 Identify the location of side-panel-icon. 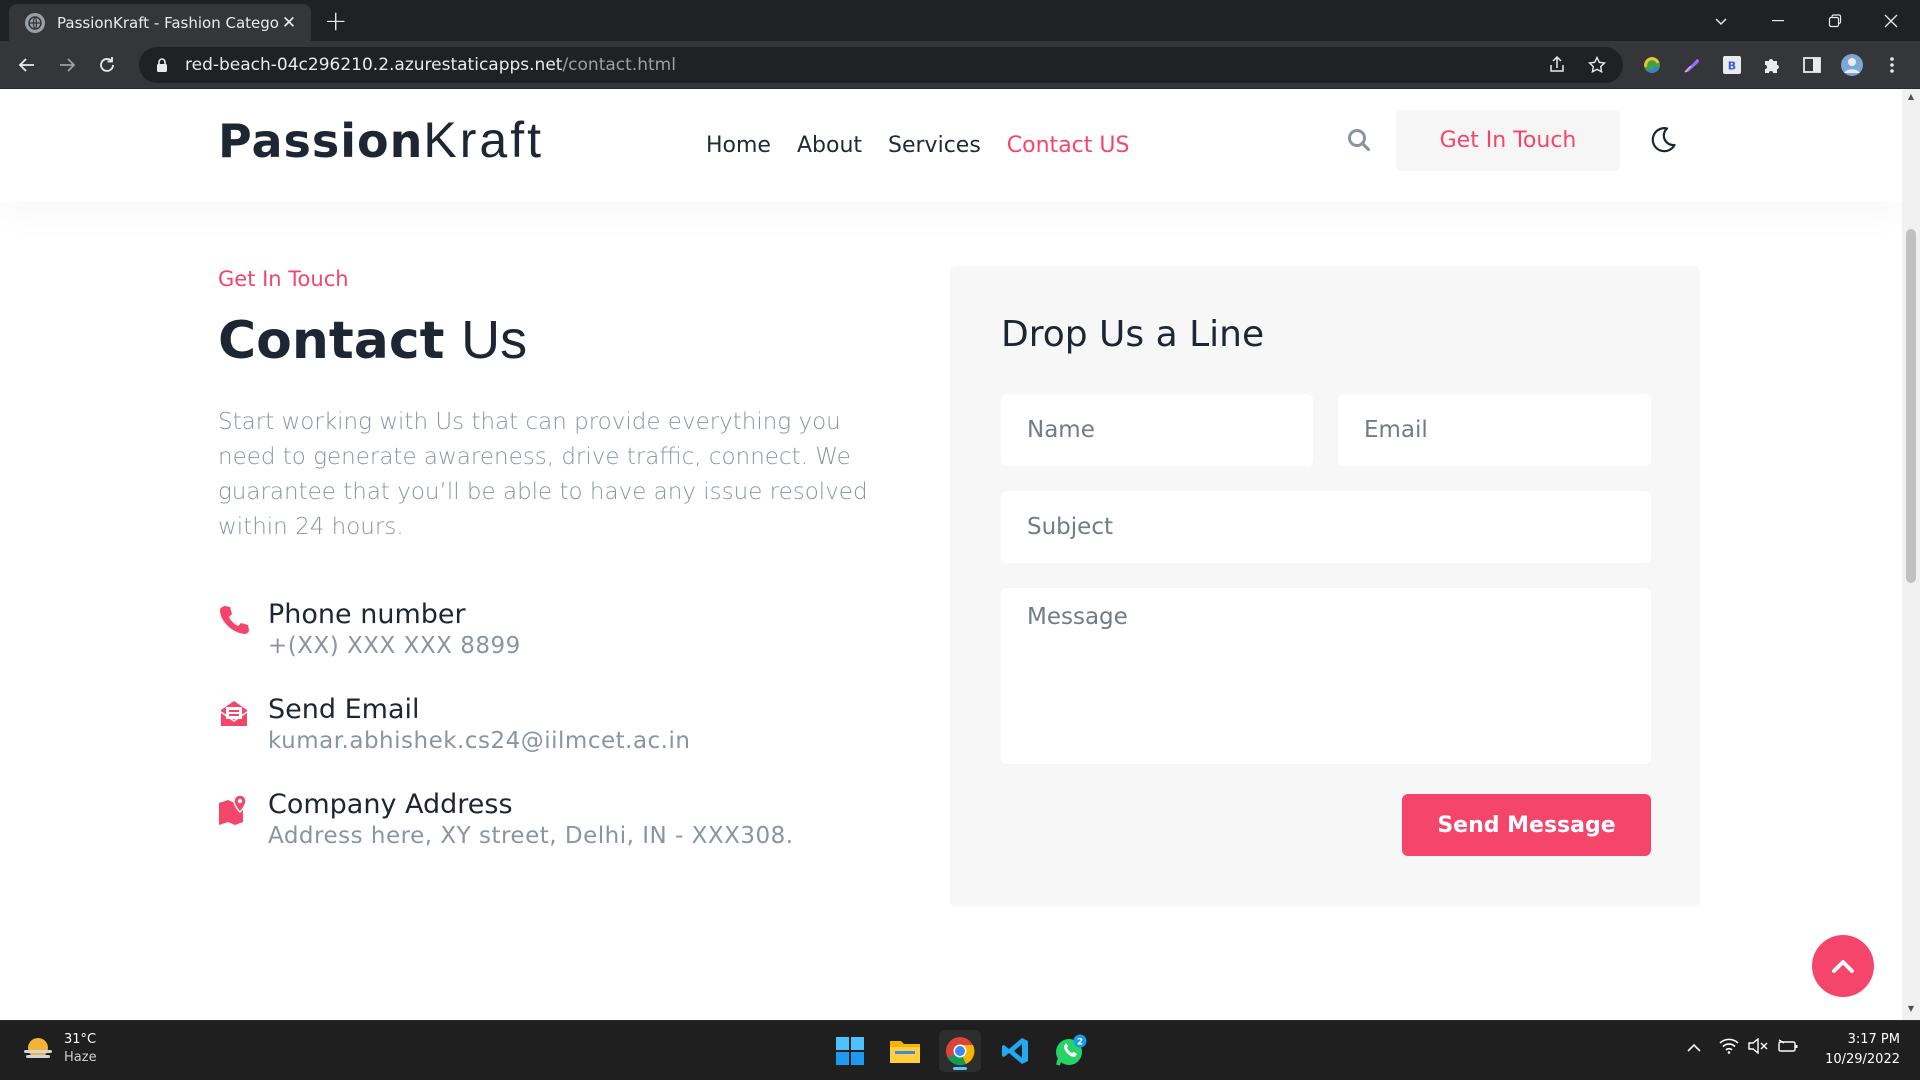
(1812, 65).